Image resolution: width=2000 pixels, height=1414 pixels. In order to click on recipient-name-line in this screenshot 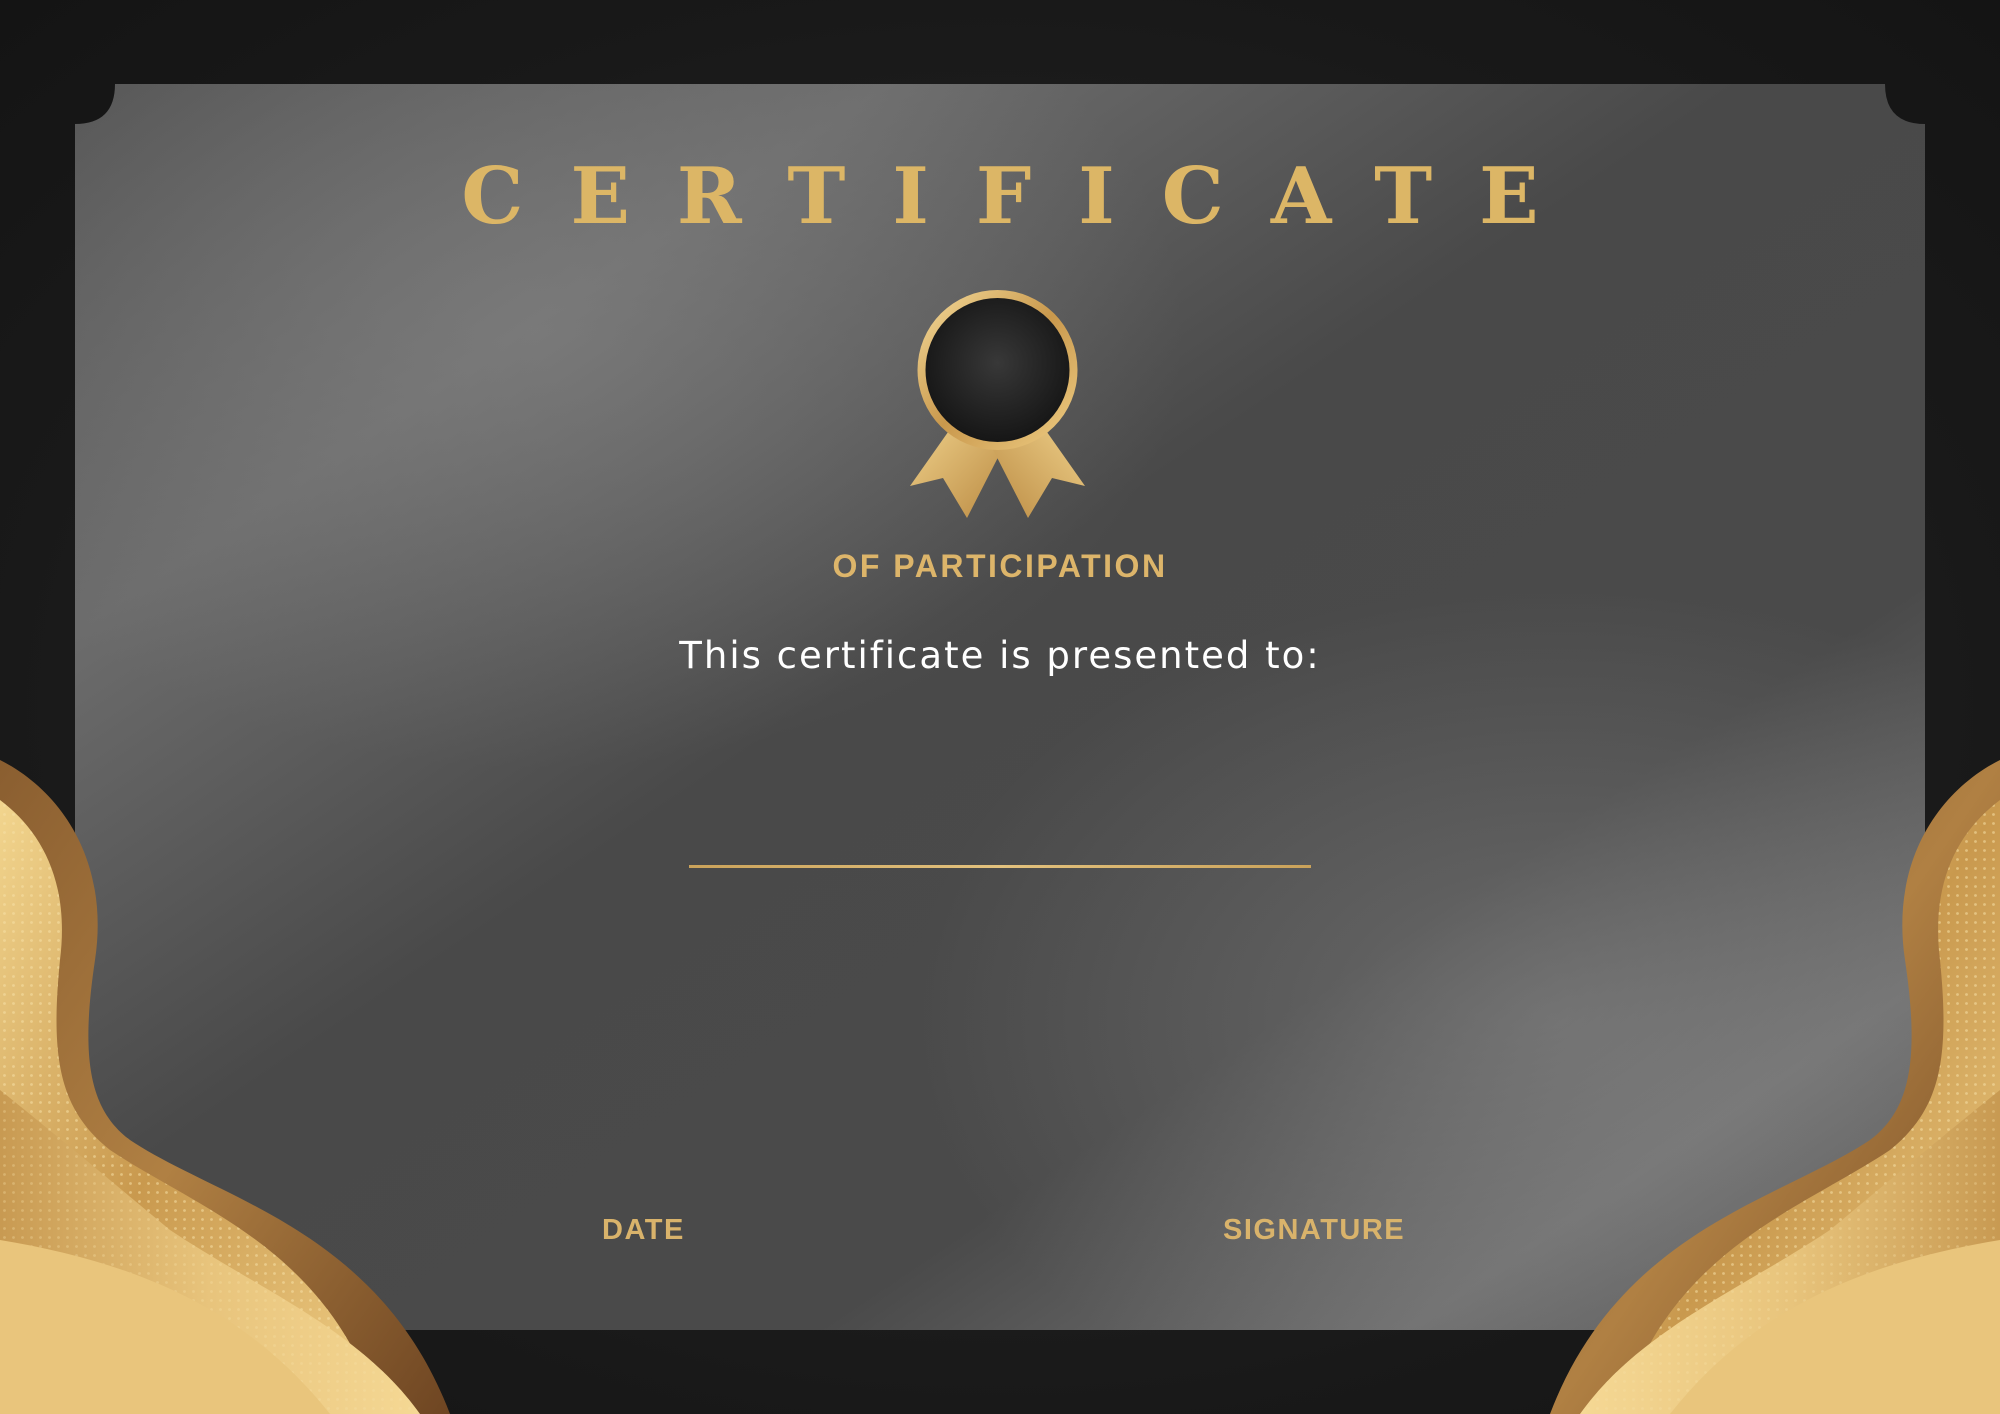, I will do `click(1000, 866)`.